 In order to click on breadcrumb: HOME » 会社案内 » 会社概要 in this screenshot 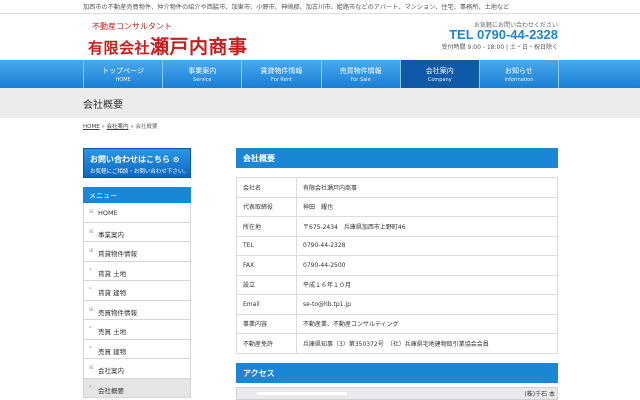, I will do `click(120, 126)`.